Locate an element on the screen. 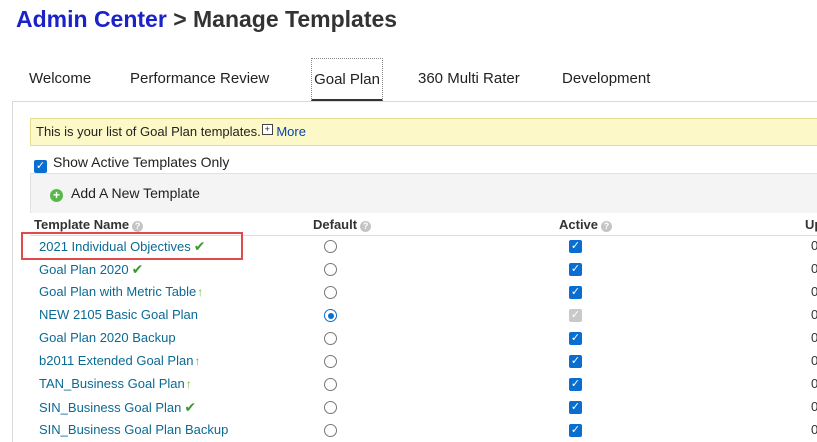 The width and height of the screenshot is (817, 442). template-name-link: b2011 Extended Goal Plan↑ is located at coordinates (119, 360).